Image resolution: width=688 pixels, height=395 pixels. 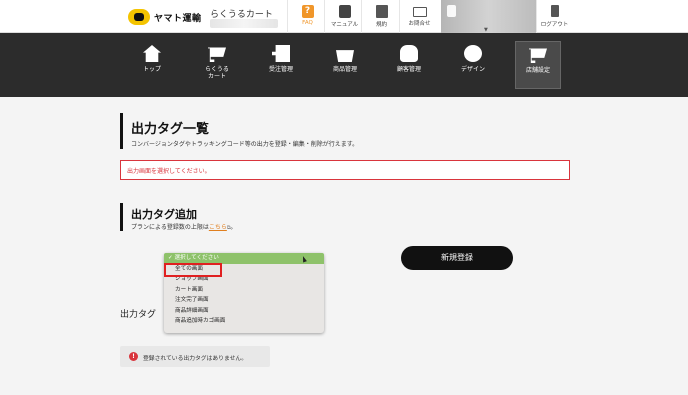 I want to click on dropdown-option: 注文完了画面, so click(x=244, y=300).